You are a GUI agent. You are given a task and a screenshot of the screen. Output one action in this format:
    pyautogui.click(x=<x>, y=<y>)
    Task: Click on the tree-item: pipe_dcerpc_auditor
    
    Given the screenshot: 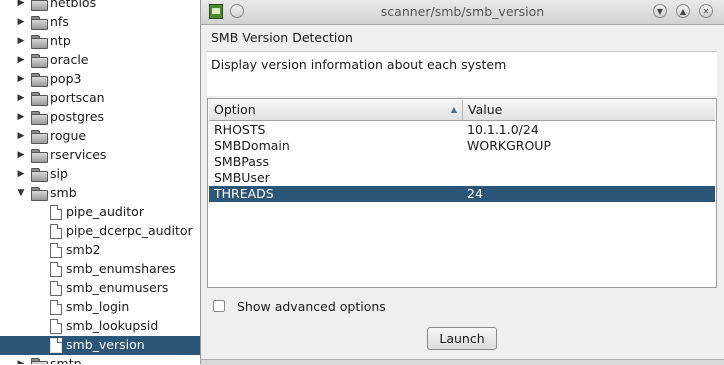 What is the action you would take?
    pyautogui.click(x=101, y=231)
    